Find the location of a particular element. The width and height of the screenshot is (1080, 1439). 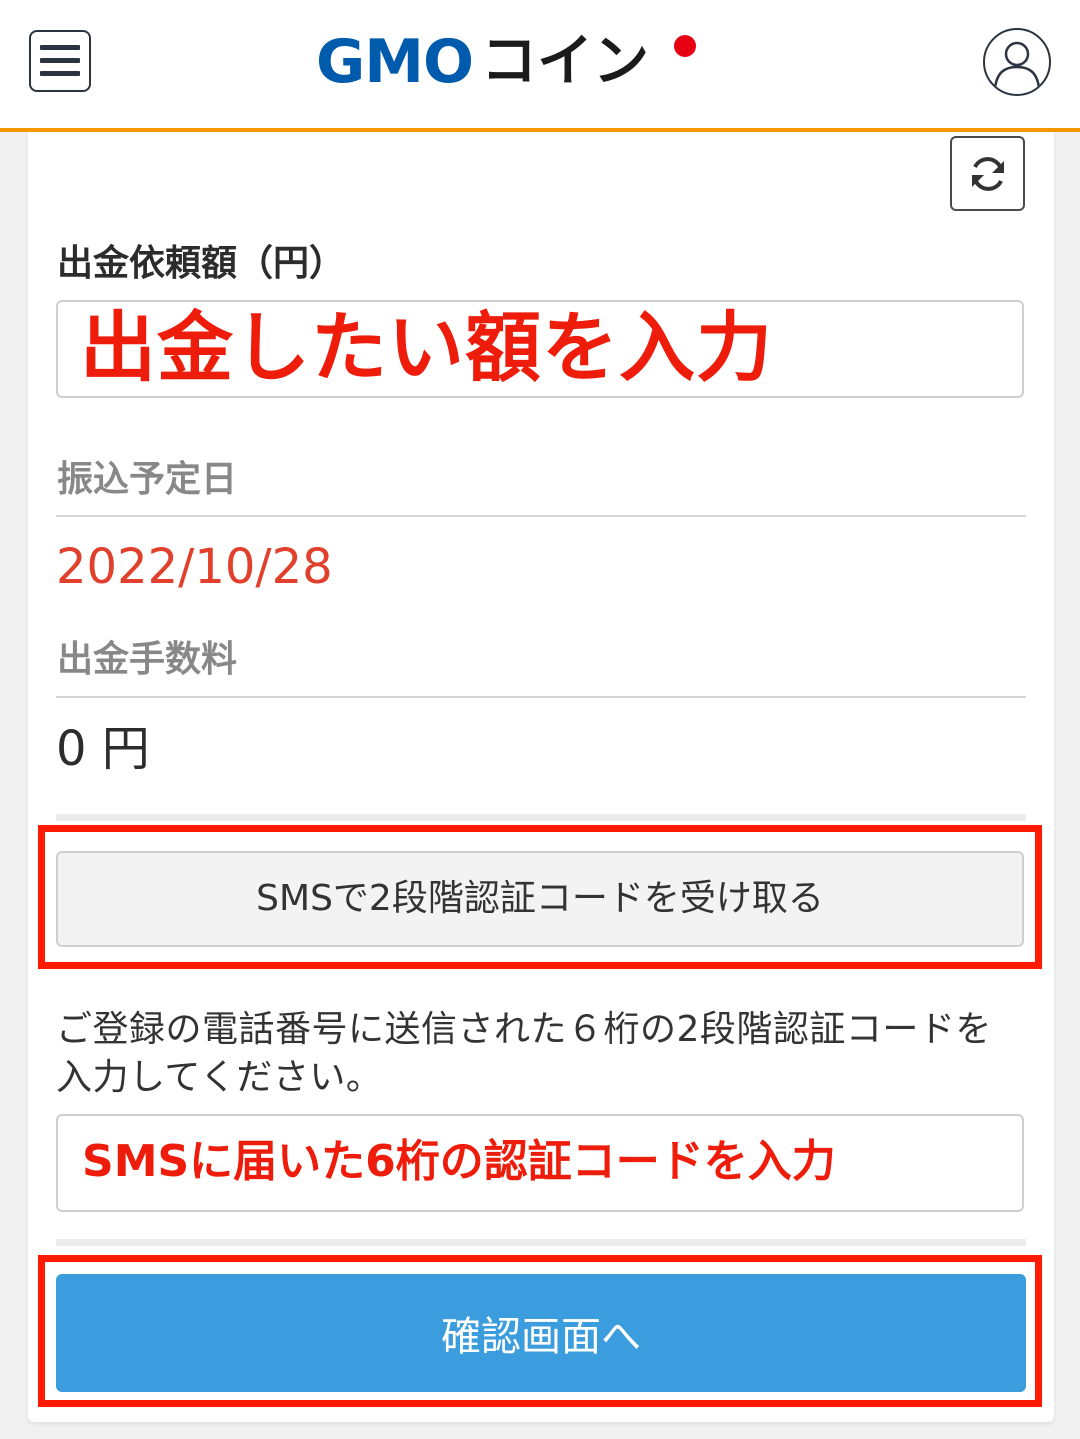

sms-code-button: SMSで2段階認証コードを受け取る is located at coordinates (540, 899).